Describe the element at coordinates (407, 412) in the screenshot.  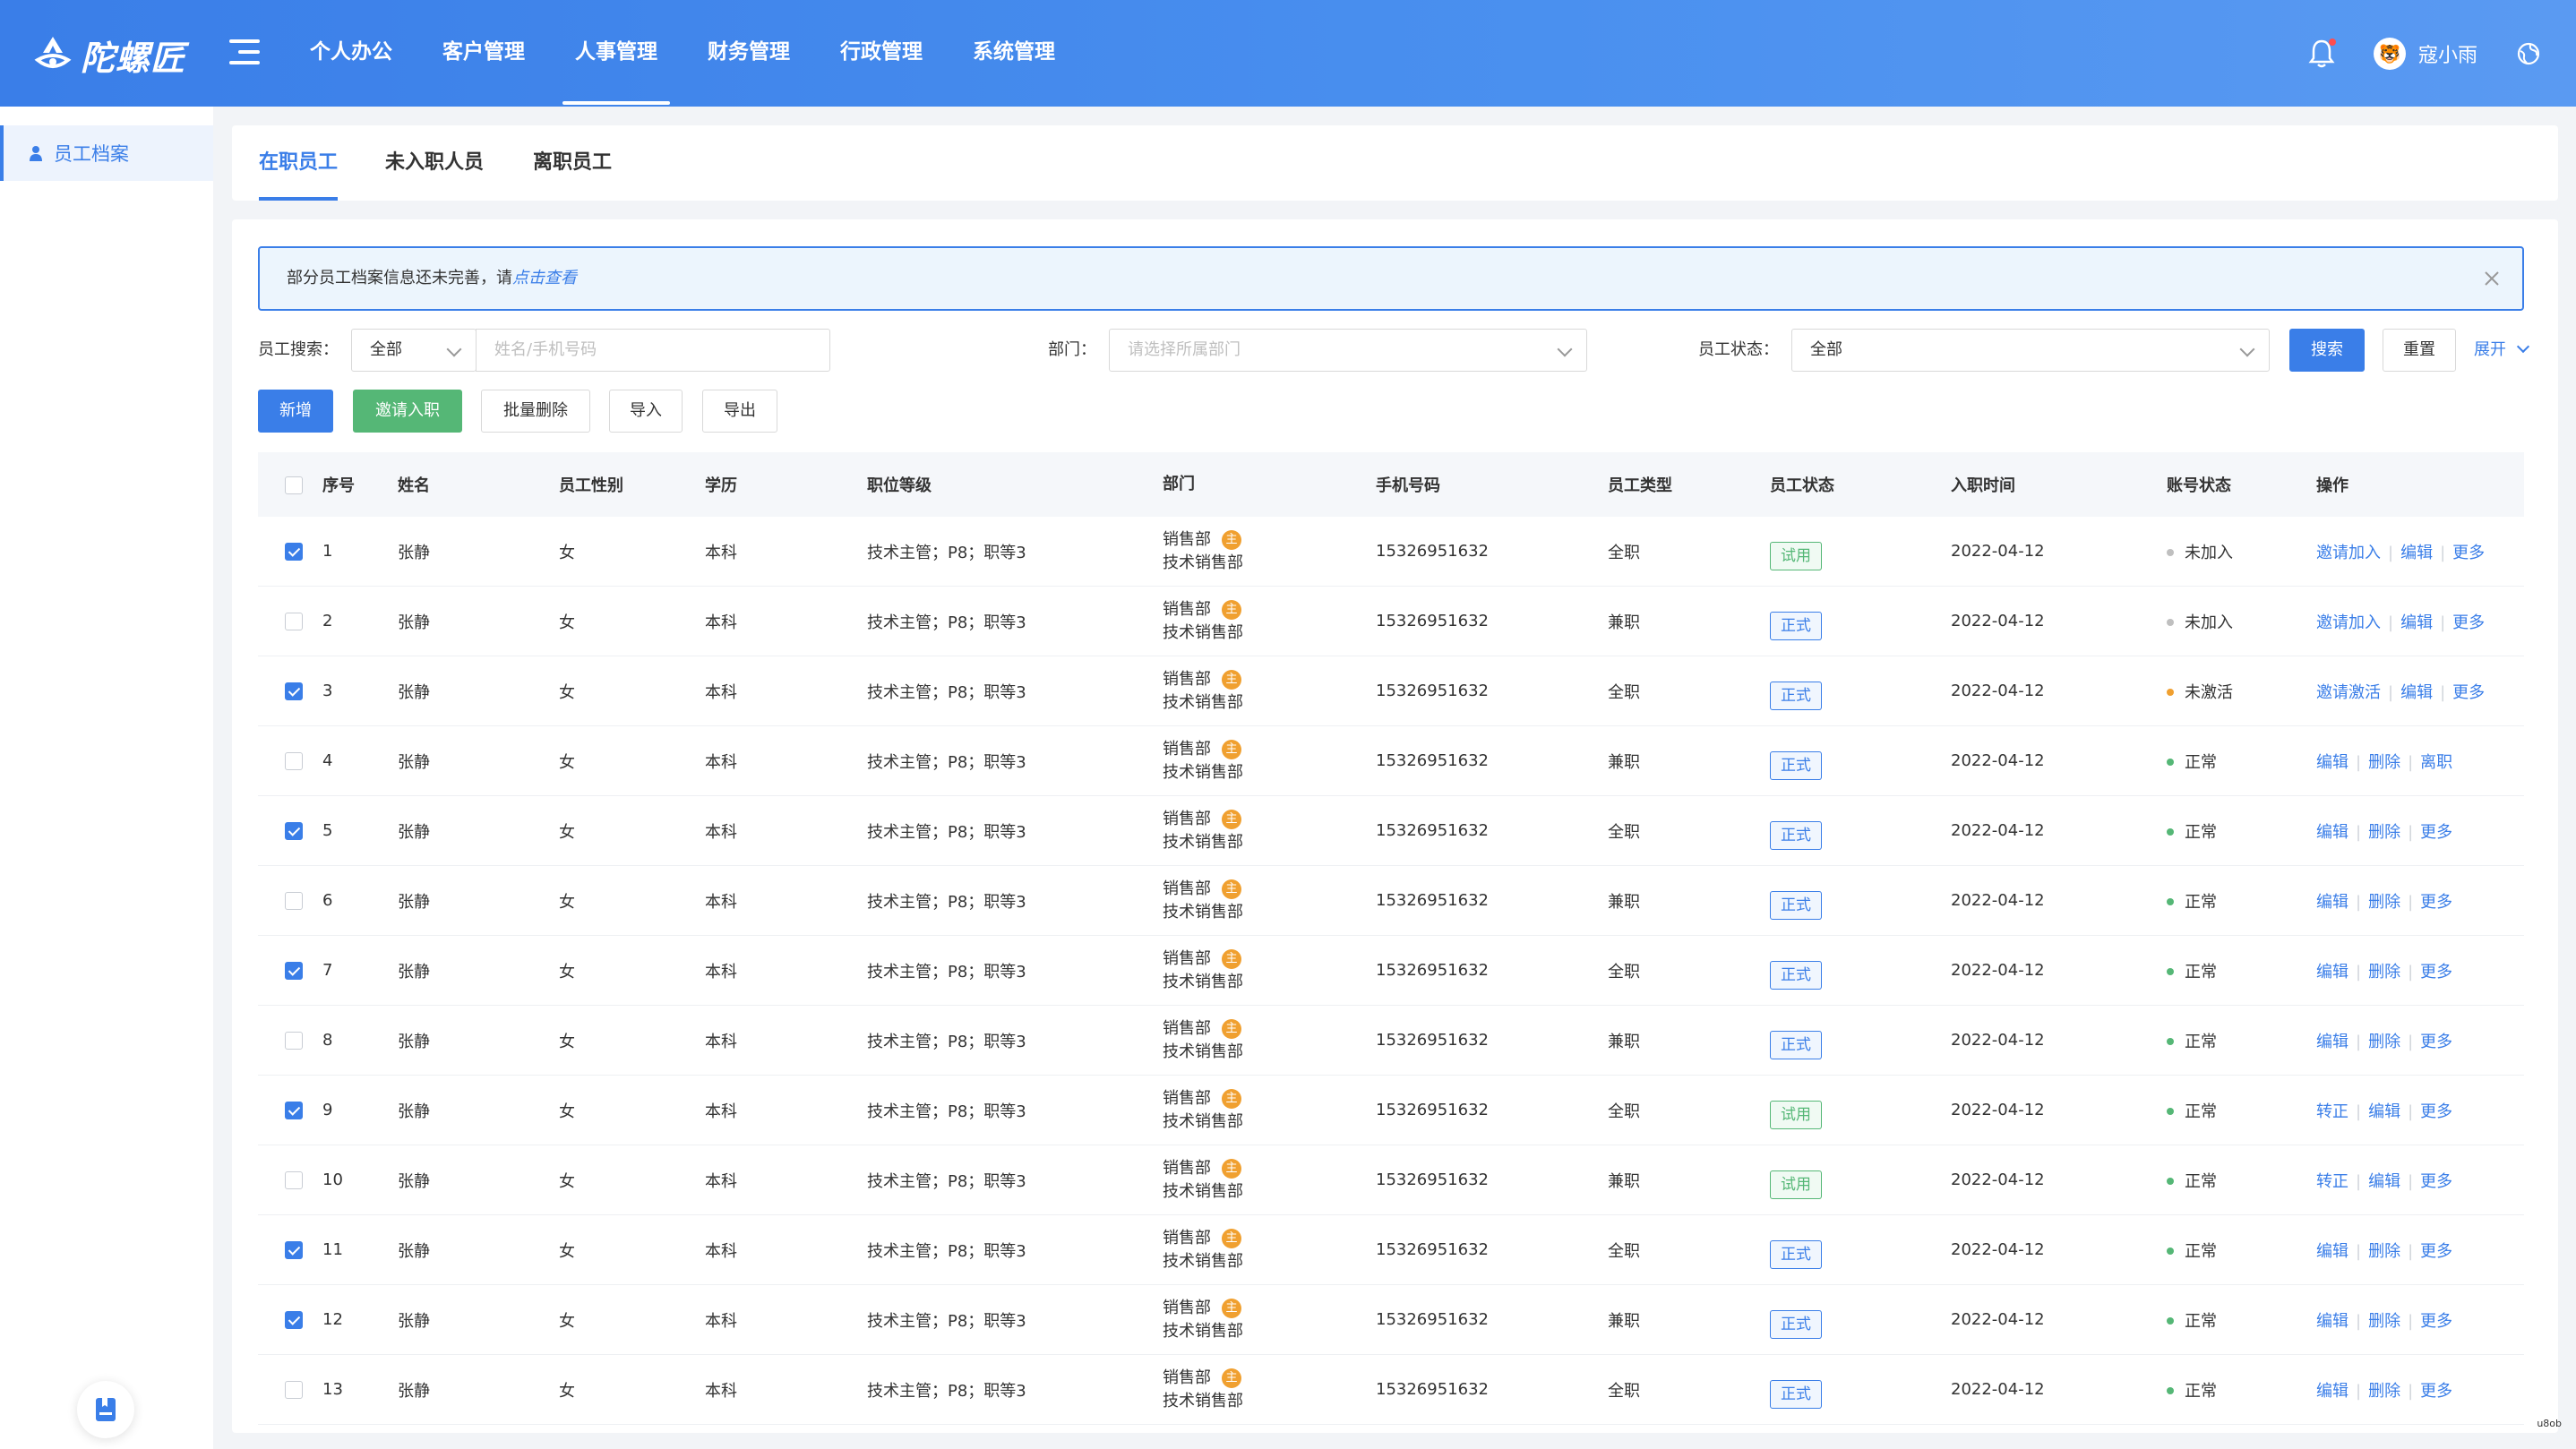
I see `invite-button: 邀请入职` at that location.